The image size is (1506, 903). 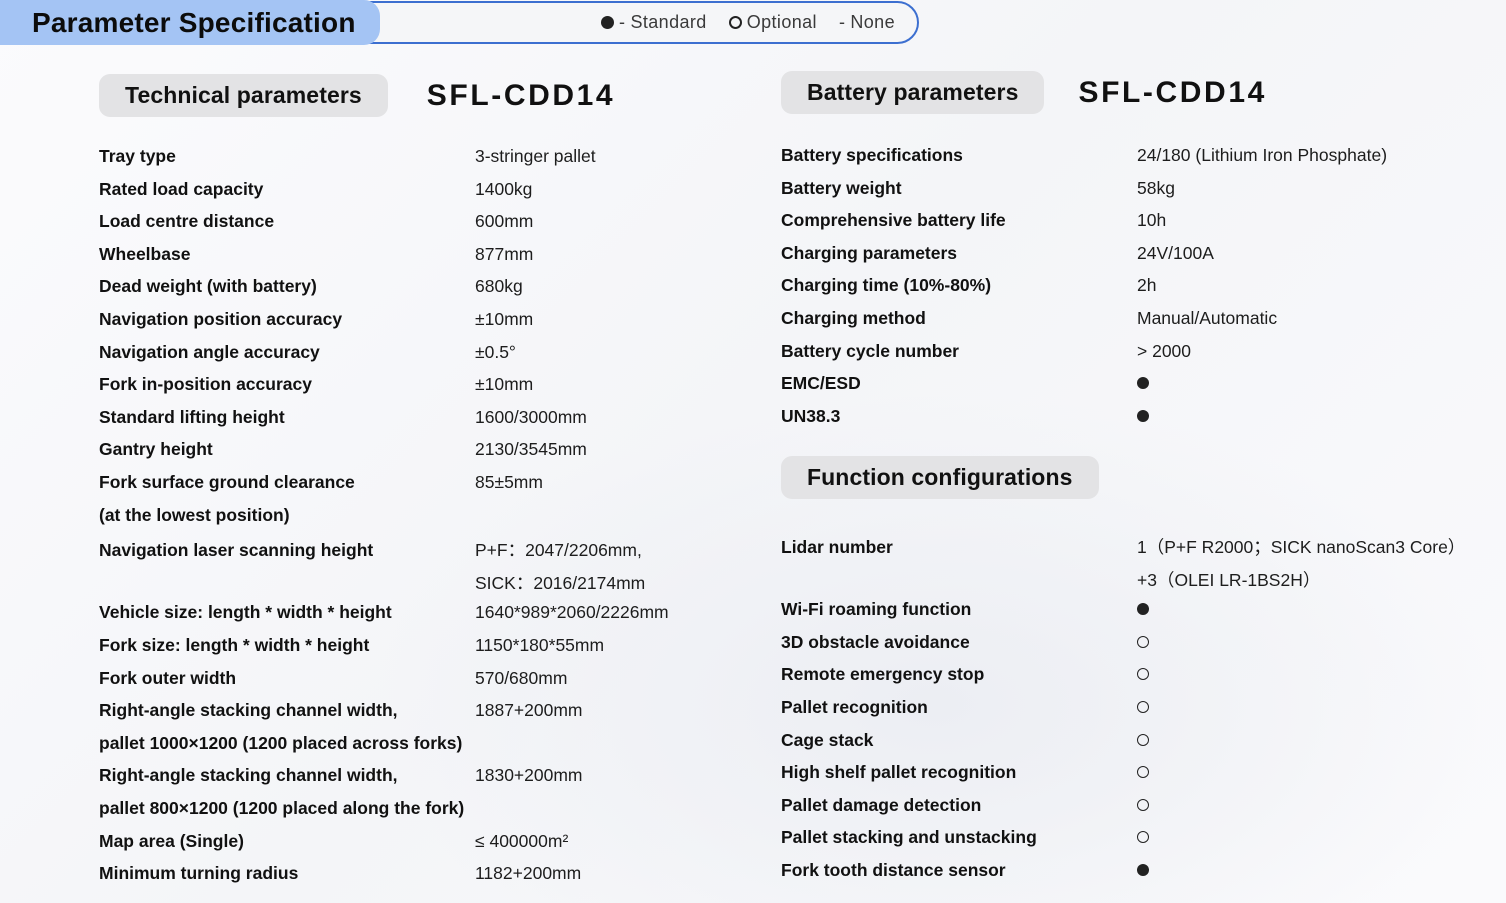 What do you see at coordinates (504, 384) in the screenshot?
I see `row-value: ±10mm` at bounding box center [504, 384].